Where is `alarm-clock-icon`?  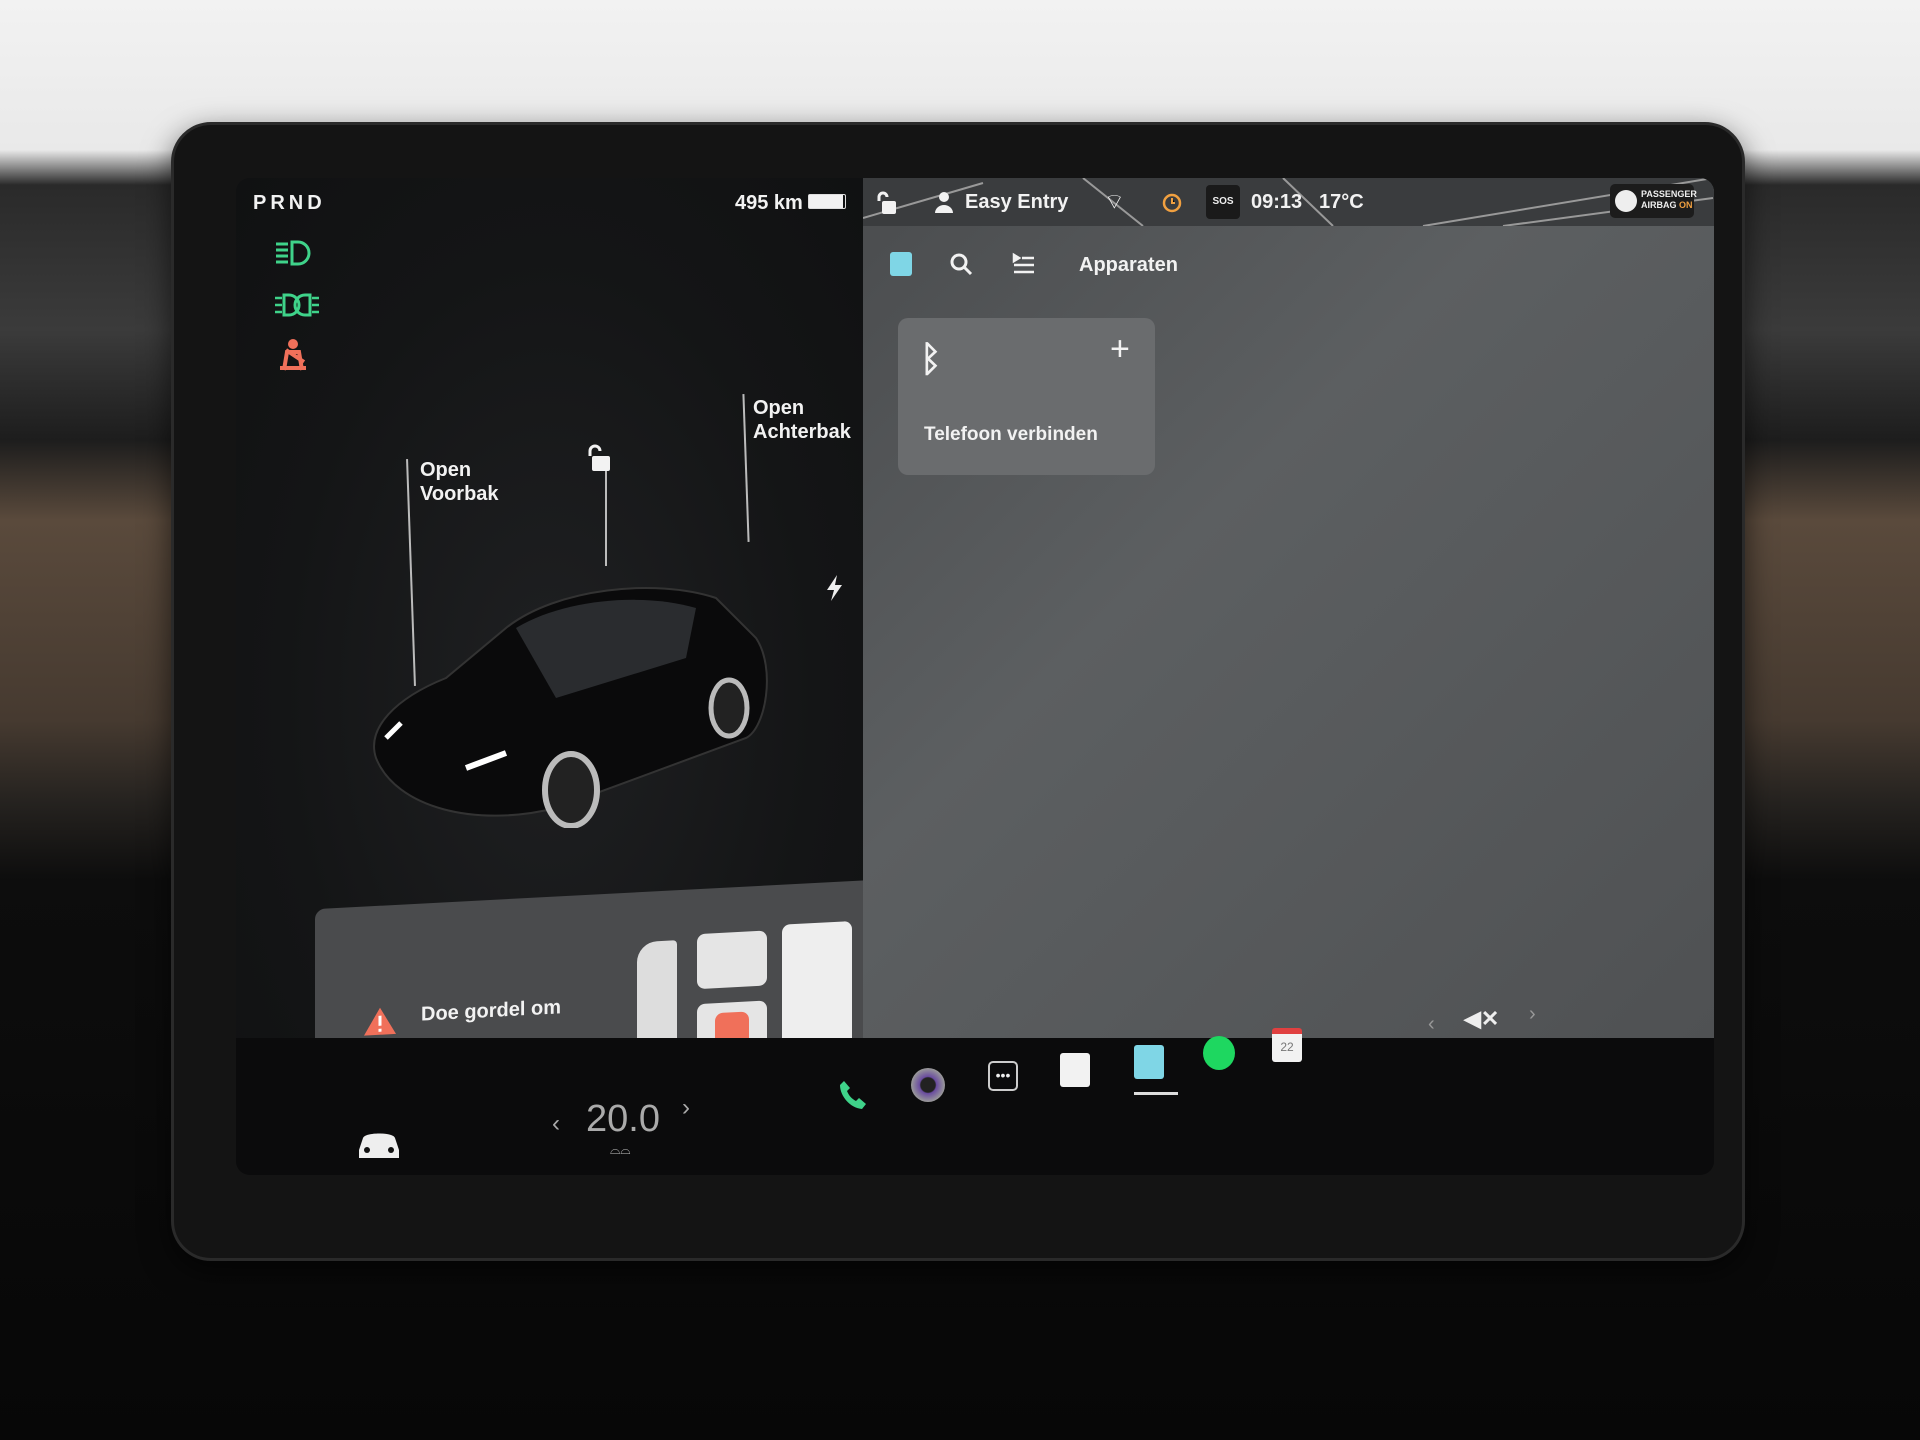
alarm-clock-icon is located at coordinates (1172, 203).